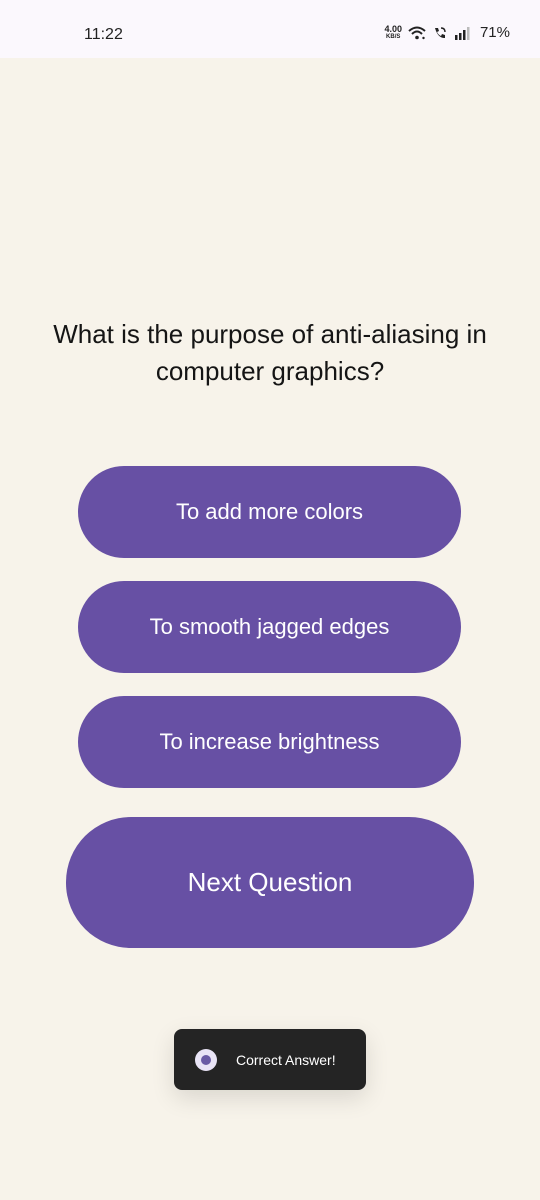 The height and width of the screenshot is (1200, 540). I want to click on status-icons: 4.00 KB/S 71%, so click(447, 32).